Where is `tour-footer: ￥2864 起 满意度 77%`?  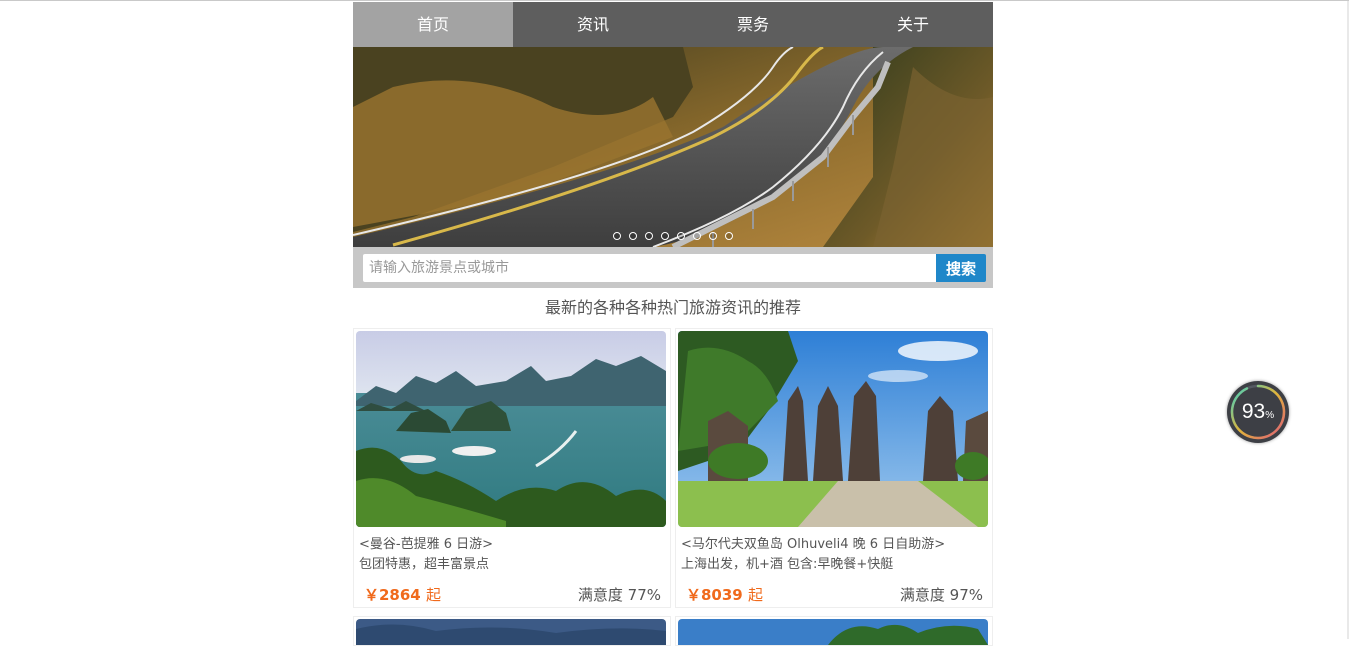
tour-footer: ￥2864 起 满意度 77% is located at coordinates (512, 594).